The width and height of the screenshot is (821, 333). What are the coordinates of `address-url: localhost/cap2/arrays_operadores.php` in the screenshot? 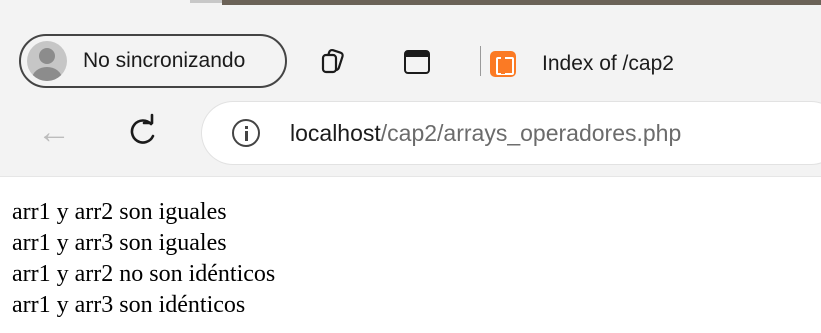 It's located at (485, 133).